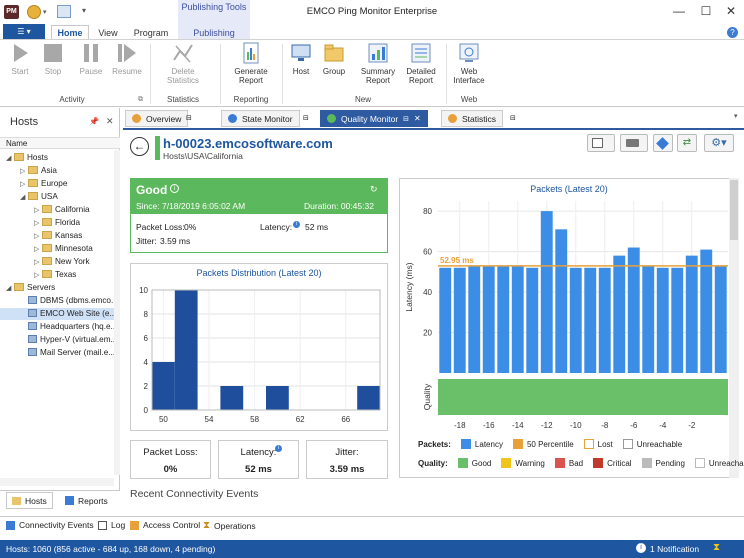  I want to click on tab-log: Log, so click(111, 525).